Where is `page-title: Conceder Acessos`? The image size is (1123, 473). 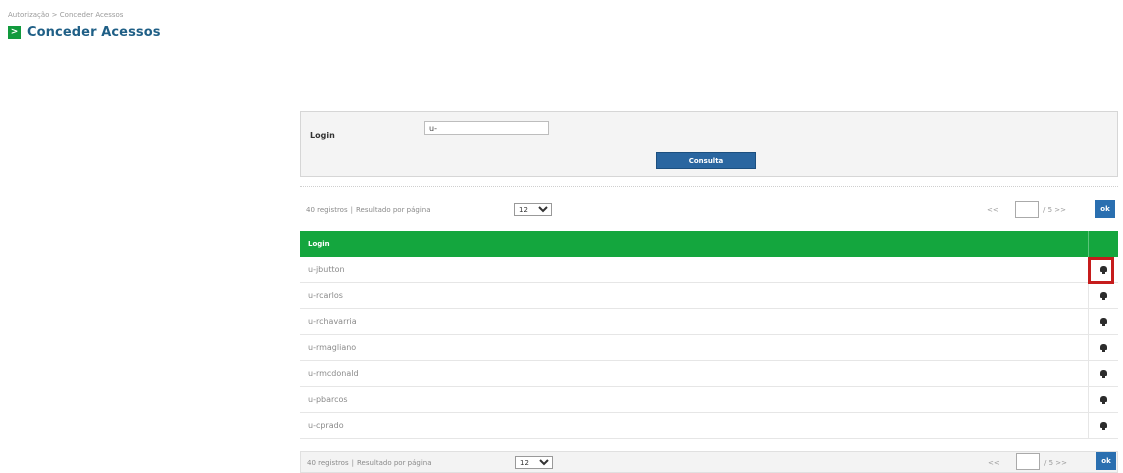 page-title: Conceder Acessos is located at coordinates (94, 32).